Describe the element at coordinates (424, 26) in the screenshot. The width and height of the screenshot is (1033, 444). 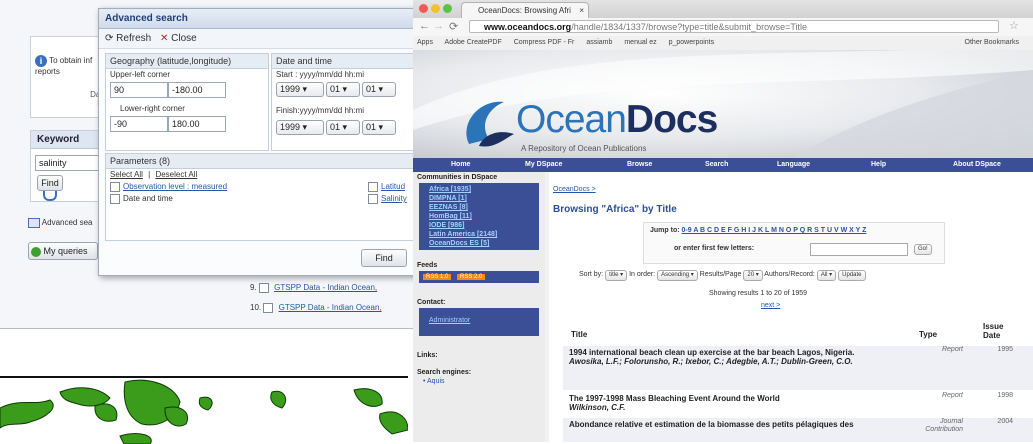
I see `back-icon: ←` at that location.